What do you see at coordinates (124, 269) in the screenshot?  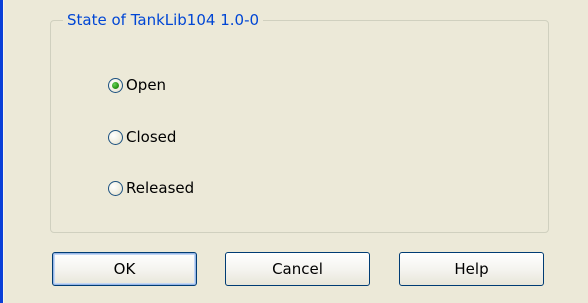 I see `ok-button: OK` at bounding box center [124, 269].